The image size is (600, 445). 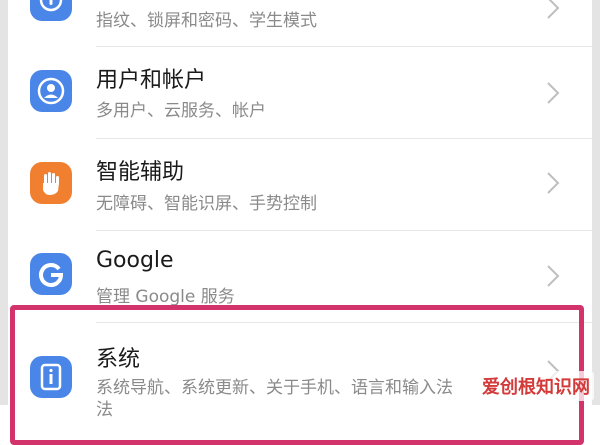 What do you see at coordinates (51, 10) in the screenshot?
I see `security-icon` at bounding box center [51, 10].